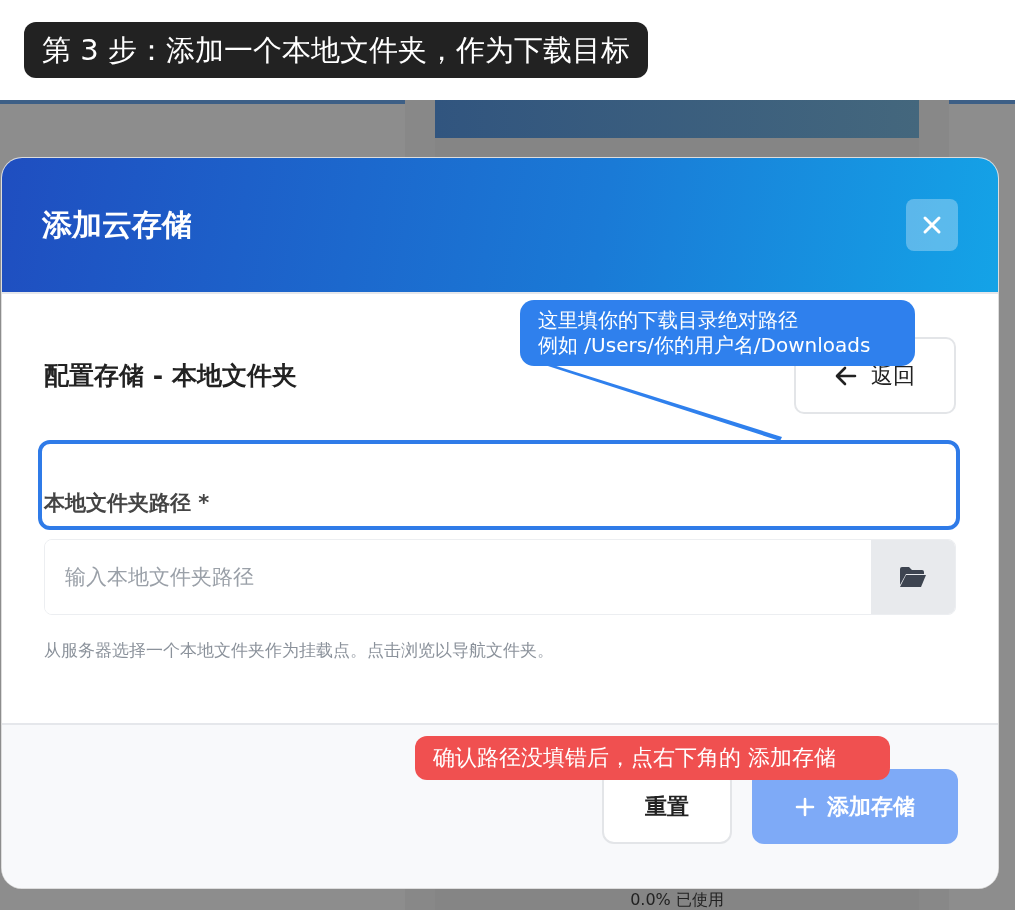  I want to click on dialog-title: 添加云存储, so click(117, 224).